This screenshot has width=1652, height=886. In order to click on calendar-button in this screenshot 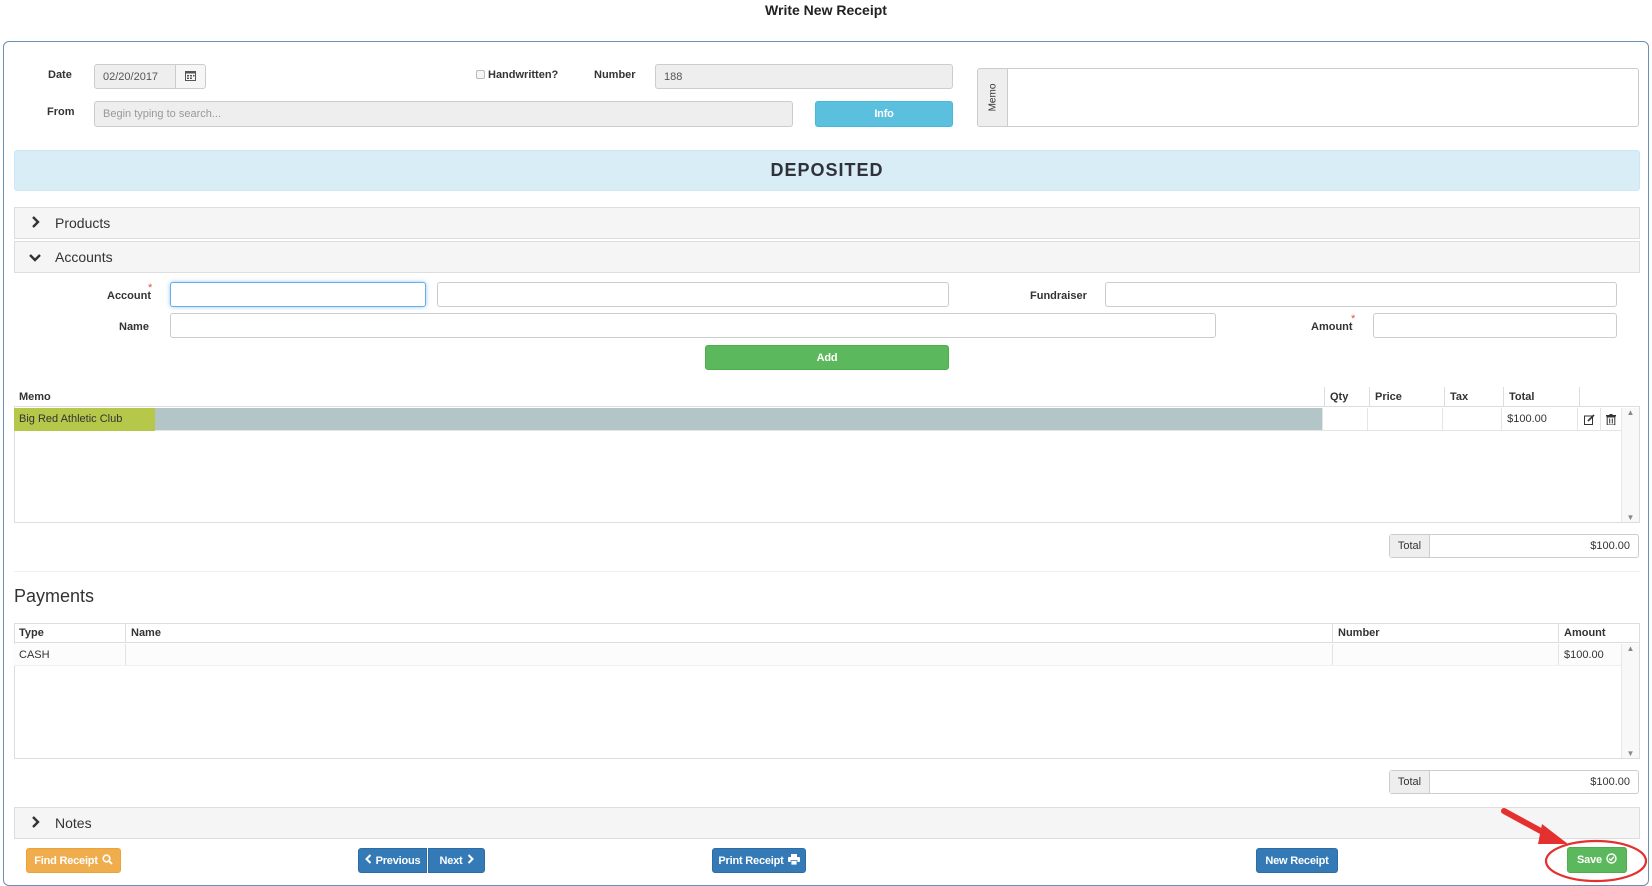, I will do `click(190, 76)`.